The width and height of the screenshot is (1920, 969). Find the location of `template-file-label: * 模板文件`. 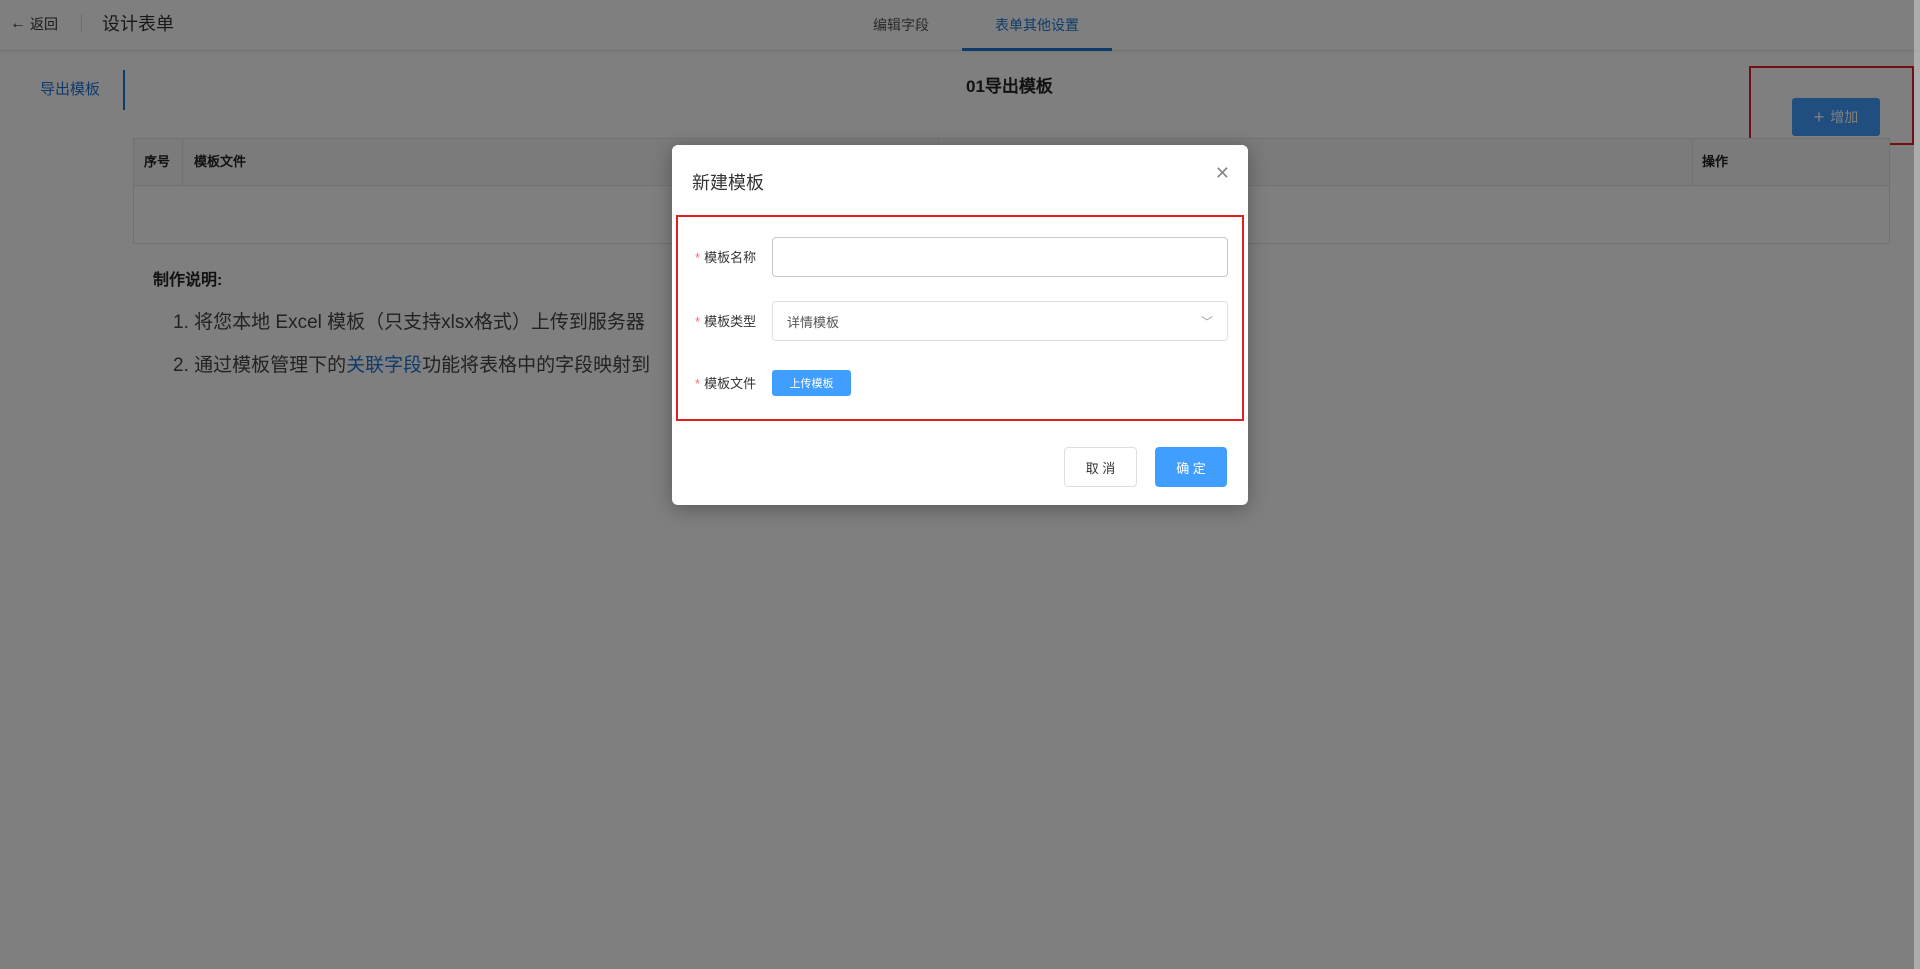

template-file-label: * 模板文件 is located at coordinates (725, 382).